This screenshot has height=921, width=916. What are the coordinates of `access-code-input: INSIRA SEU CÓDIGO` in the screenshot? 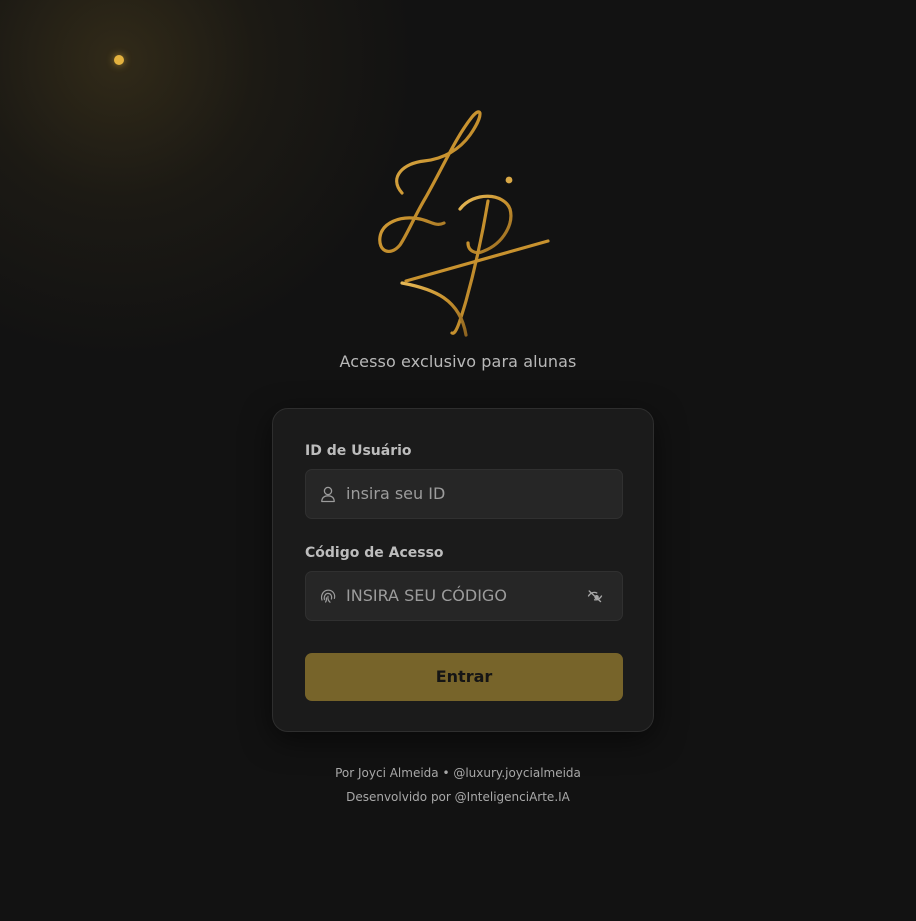 It's located at (464, 596).